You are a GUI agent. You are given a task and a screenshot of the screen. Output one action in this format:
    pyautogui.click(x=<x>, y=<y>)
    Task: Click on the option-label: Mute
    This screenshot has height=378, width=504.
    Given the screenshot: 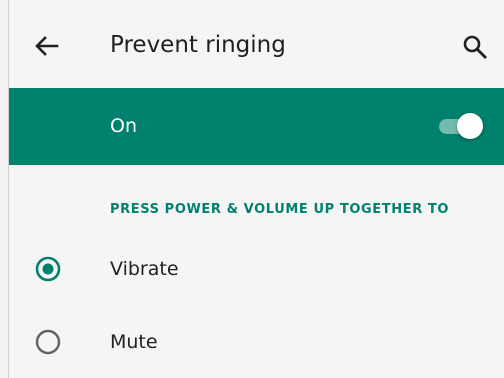 What is the action you would take?
    pyautogui.click(x=134, y=342)
    